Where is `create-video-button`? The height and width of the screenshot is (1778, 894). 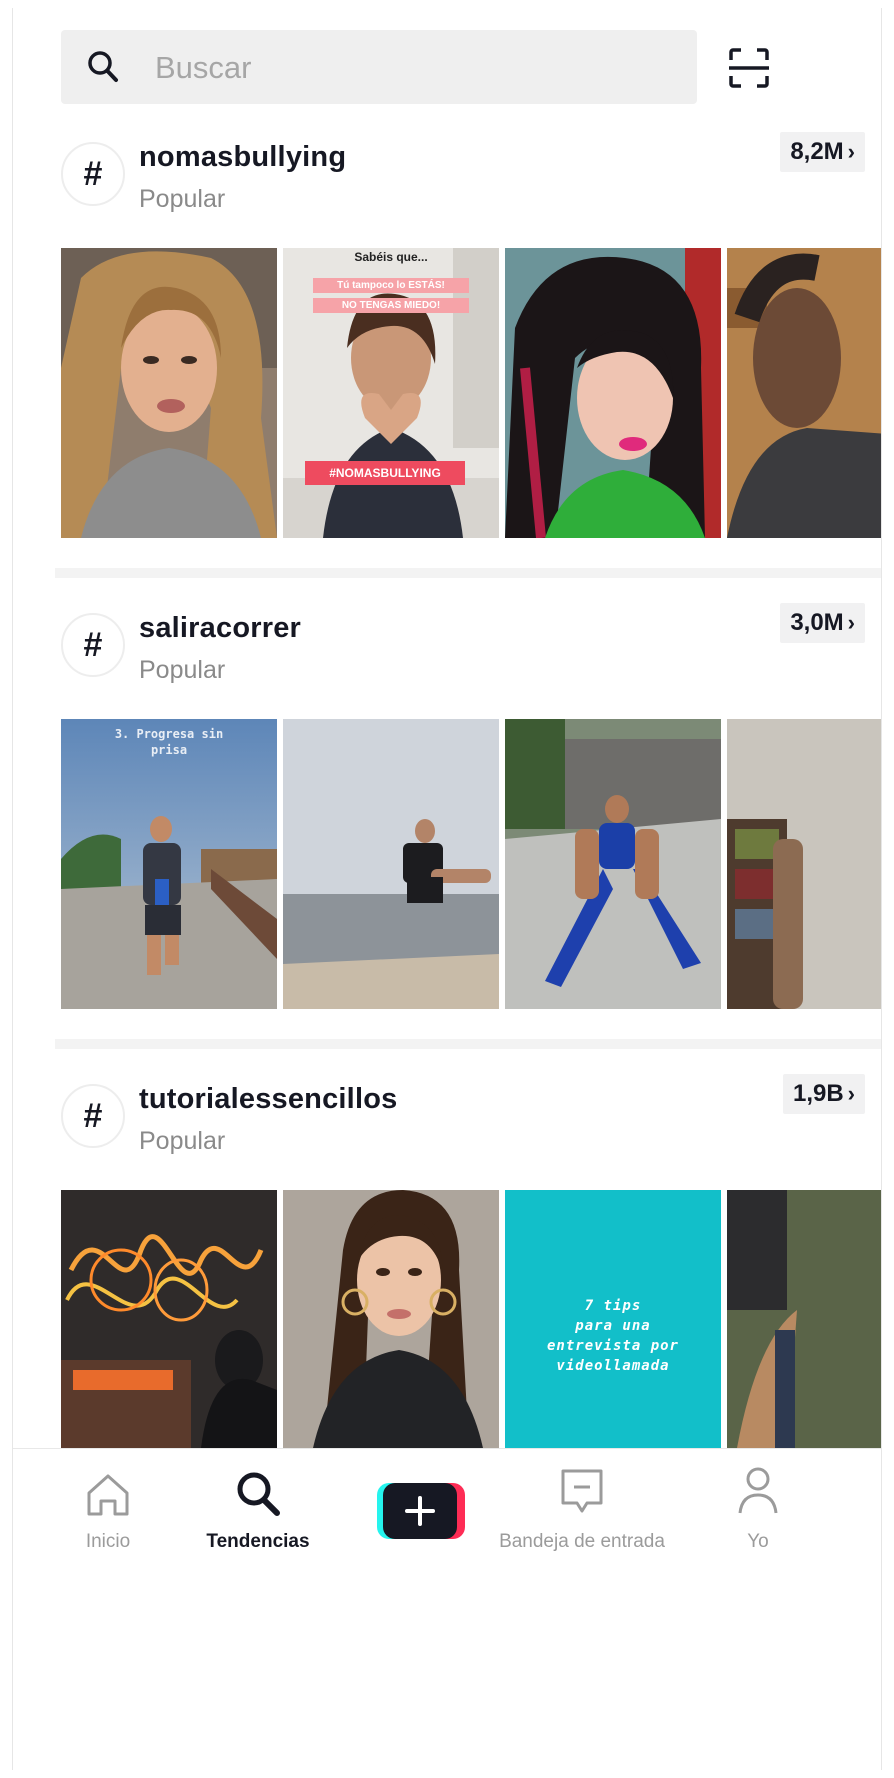
create-video-button is located at coordinates (421, 1511).